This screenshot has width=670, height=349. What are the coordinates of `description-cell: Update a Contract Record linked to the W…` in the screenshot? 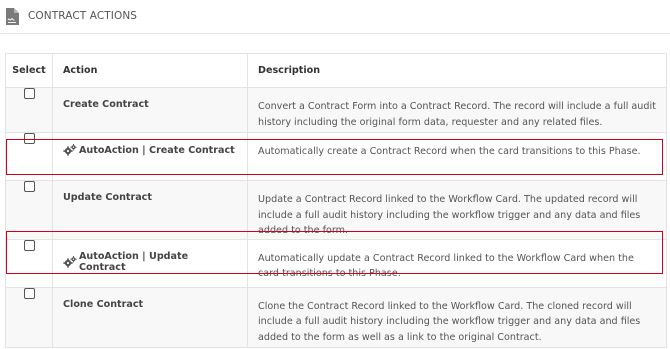 It's located at (457, 210).